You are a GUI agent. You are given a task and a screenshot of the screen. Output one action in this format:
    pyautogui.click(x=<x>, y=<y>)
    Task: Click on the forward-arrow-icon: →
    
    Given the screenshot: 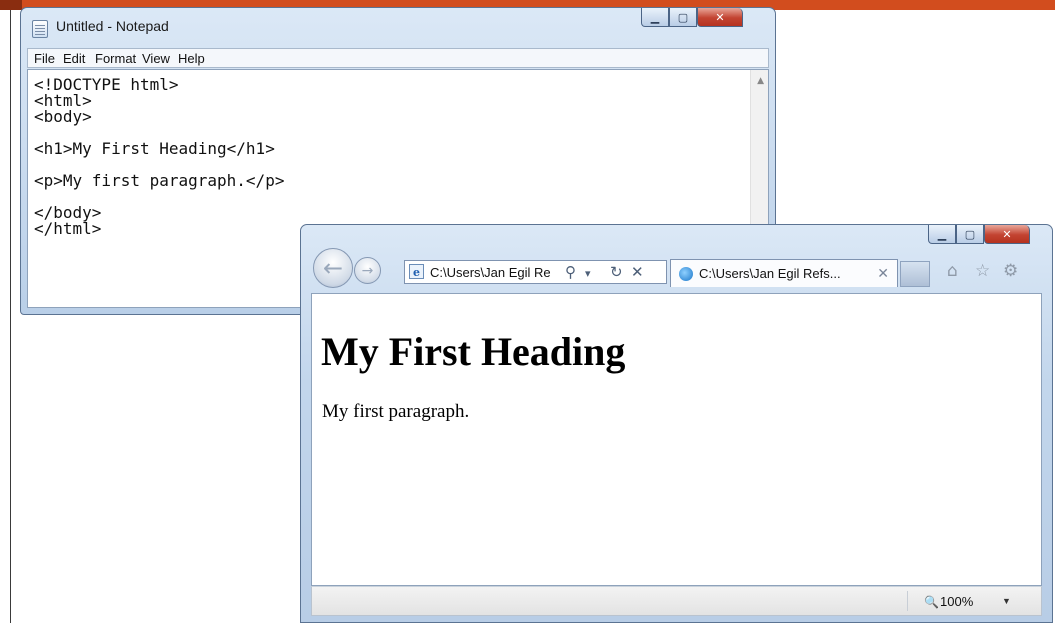 What is the action you would take?
    pyautogui.click(x=367, y=270)
    